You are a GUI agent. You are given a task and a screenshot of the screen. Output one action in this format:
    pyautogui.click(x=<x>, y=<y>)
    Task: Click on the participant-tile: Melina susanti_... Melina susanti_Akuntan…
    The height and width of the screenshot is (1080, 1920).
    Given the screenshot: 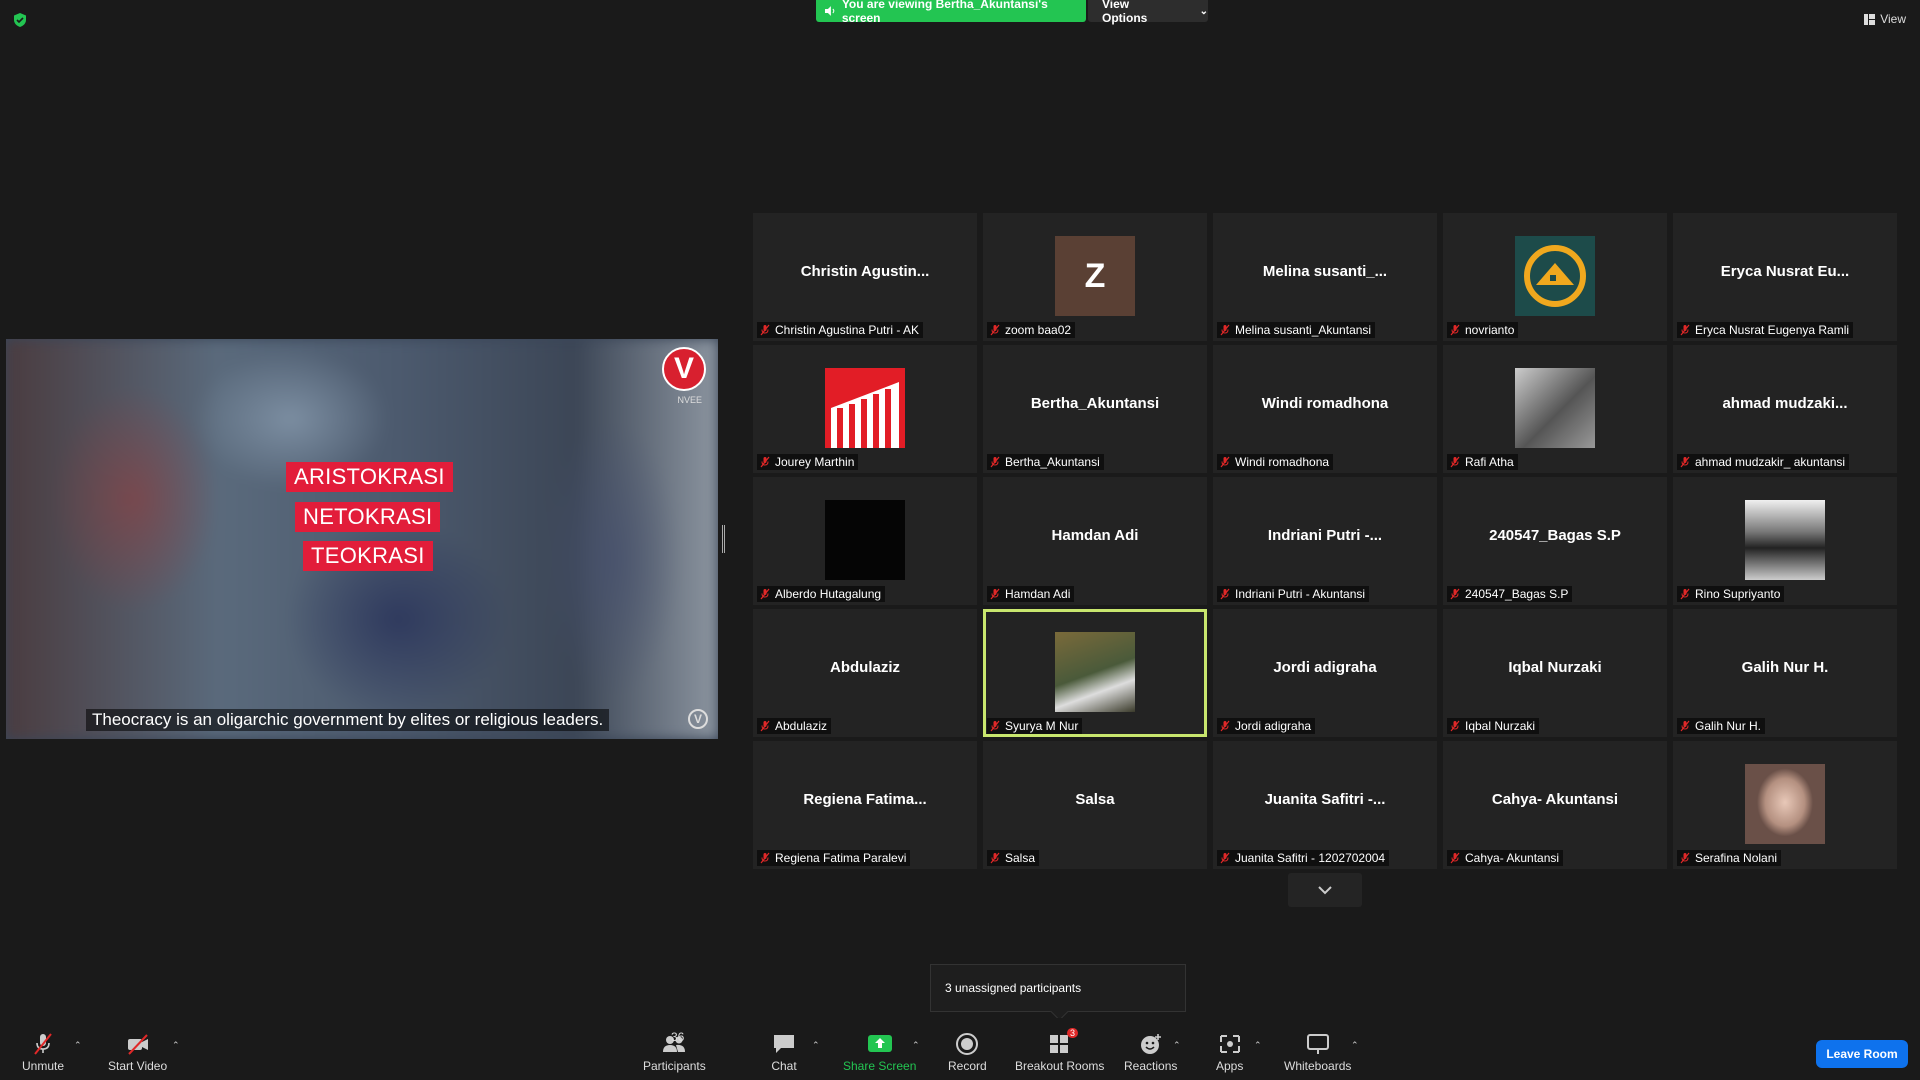 What is the action you would take?
    pyautogui.click(x=1325, y=277)
    